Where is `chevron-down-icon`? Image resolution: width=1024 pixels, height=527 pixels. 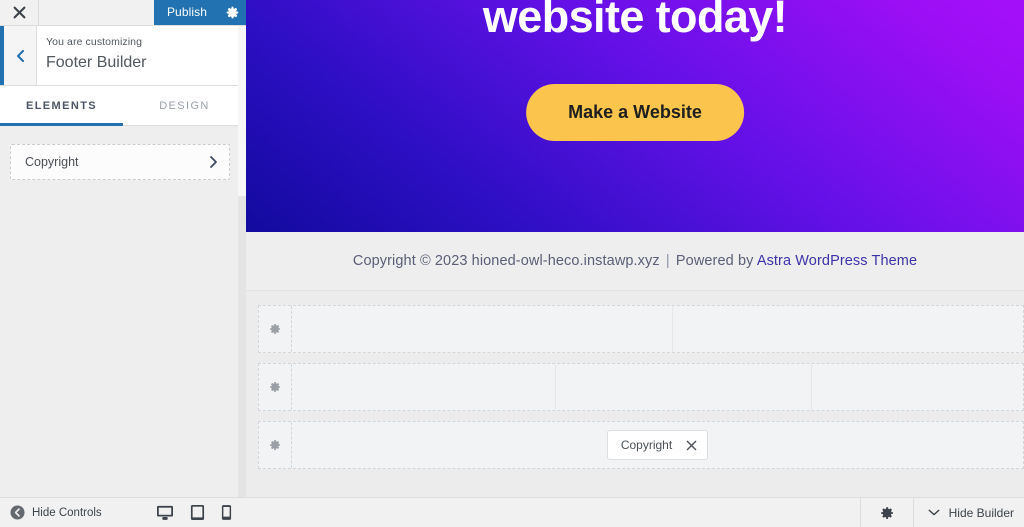 chevron-down-icon is located at coordinates (934, 512).